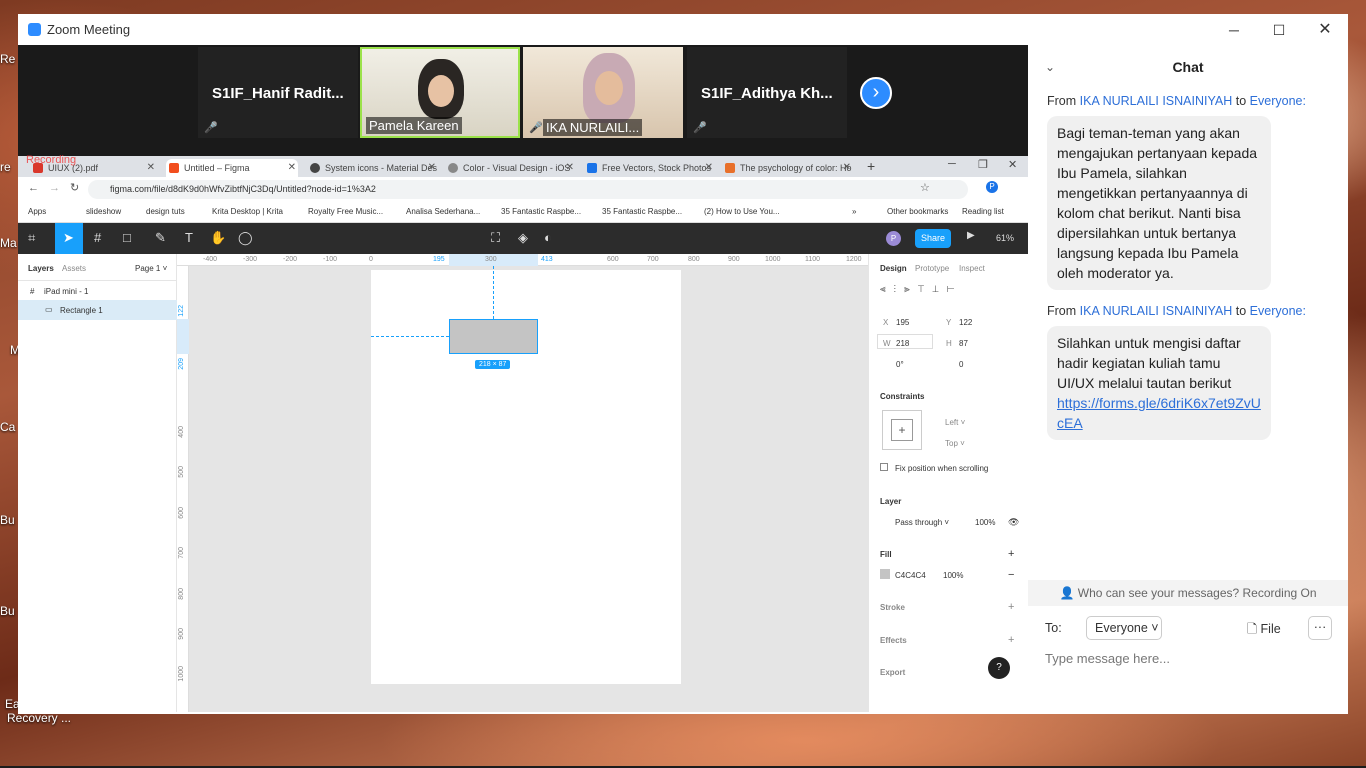 This screenshot has height=768, width=1366. I want to click on crop-icon: ⛶, so click(495, 238).